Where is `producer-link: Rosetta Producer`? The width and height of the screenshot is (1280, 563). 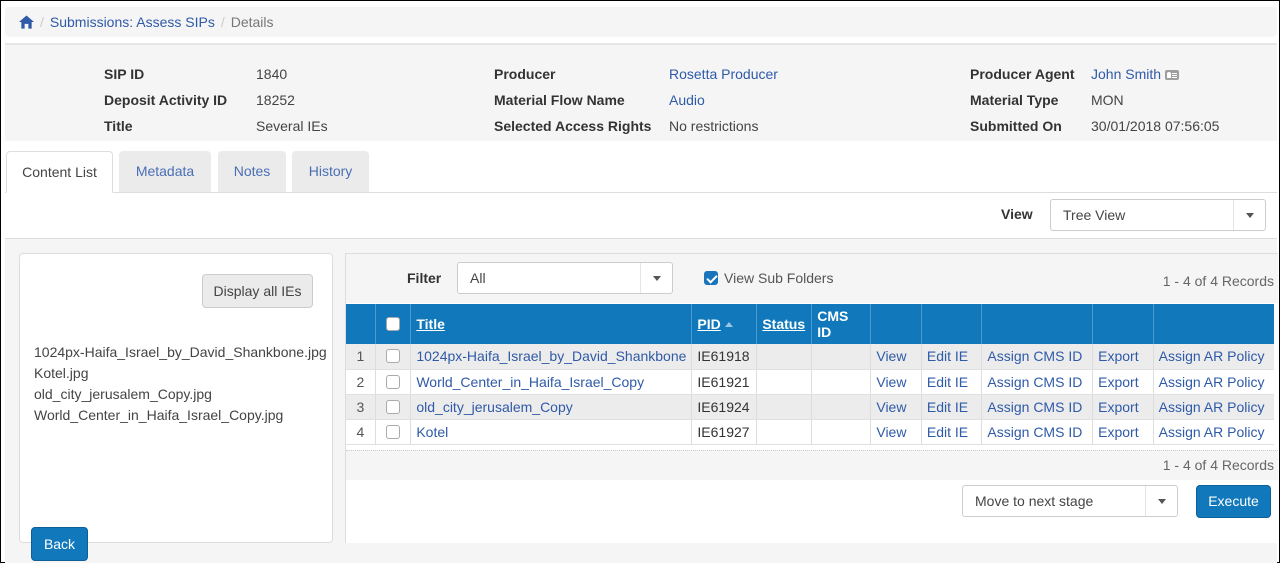 producer-link: Rosetta Producer is located at coordinates (723, 74).